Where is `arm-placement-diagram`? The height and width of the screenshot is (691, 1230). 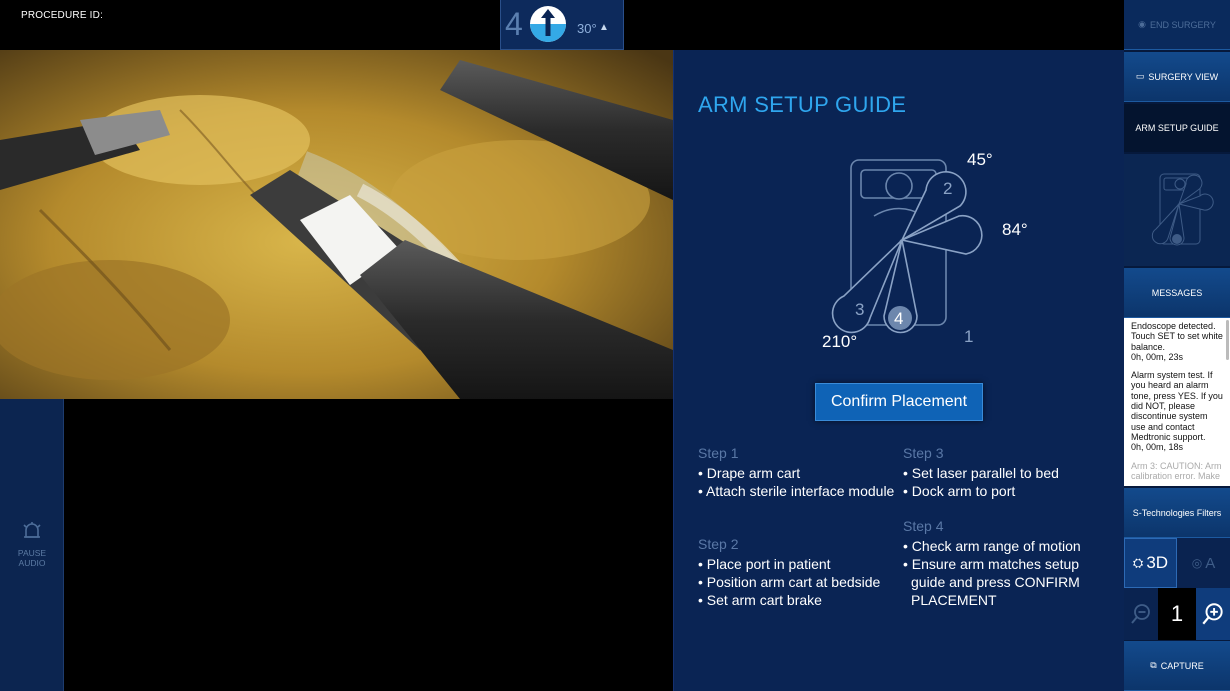
arm-placement-diagram is located at coordinates (929, 251).